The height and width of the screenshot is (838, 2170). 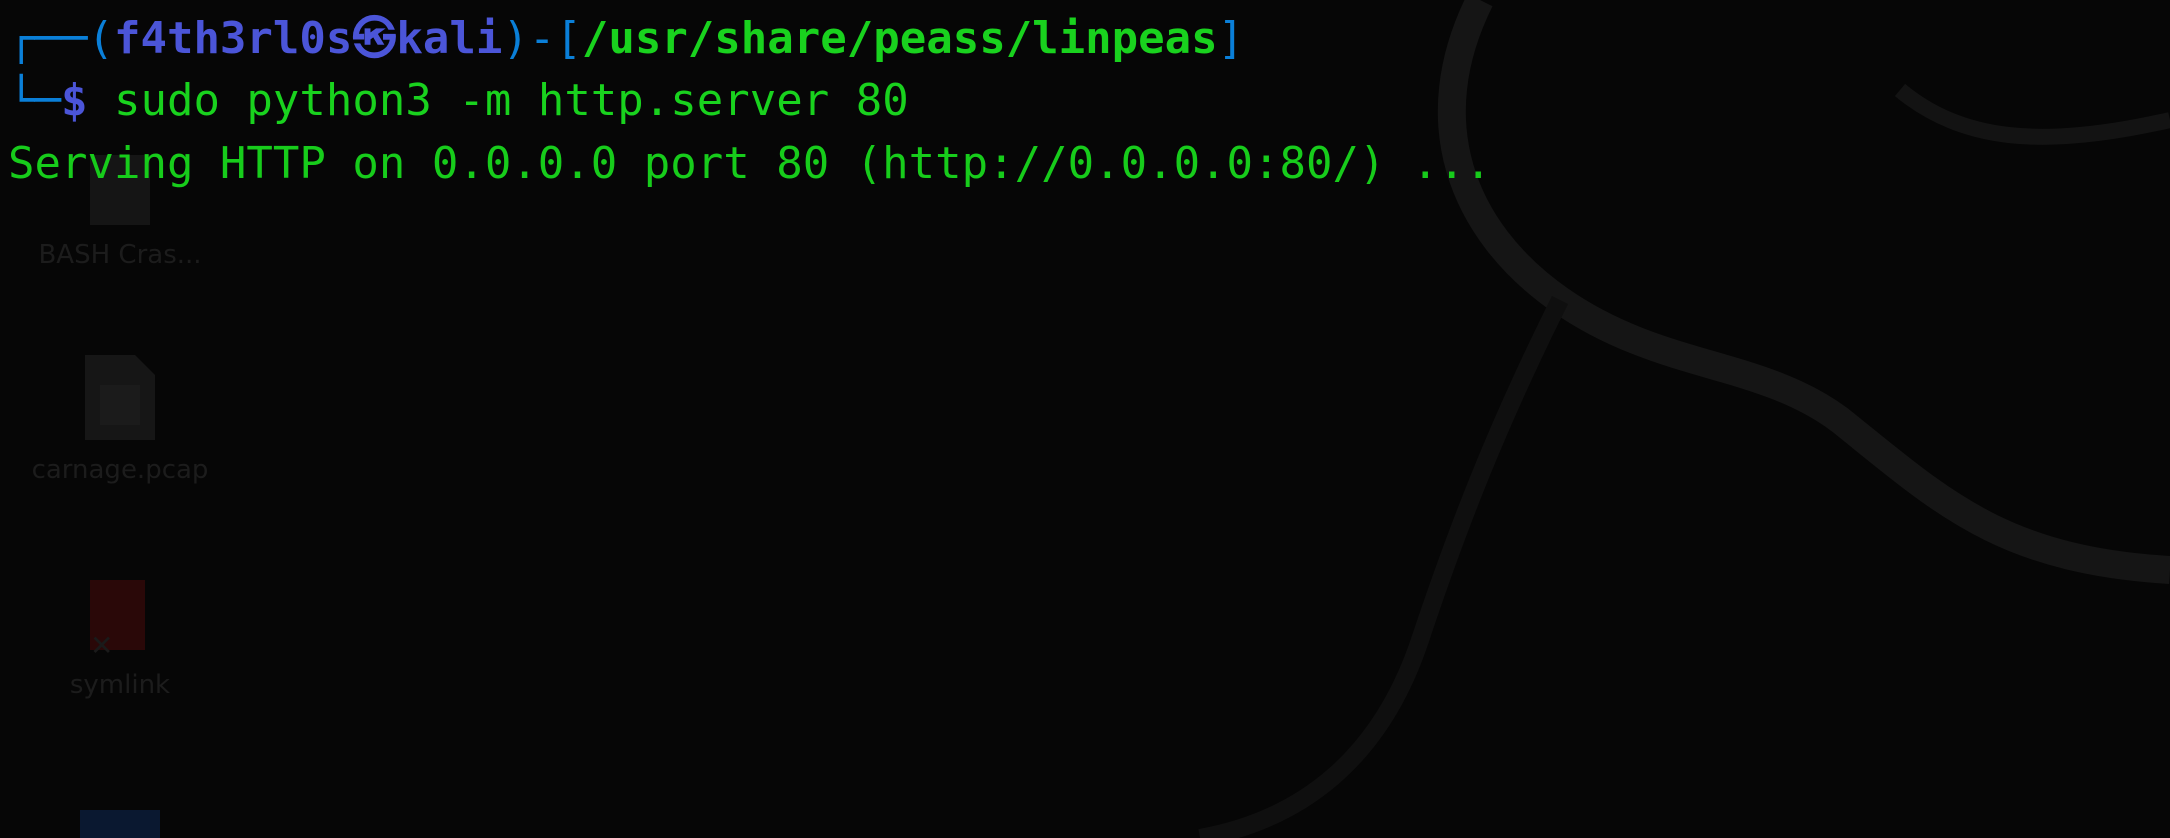 I want to click on prompt-corner-bottom: └─, so click(x=34, y=100).